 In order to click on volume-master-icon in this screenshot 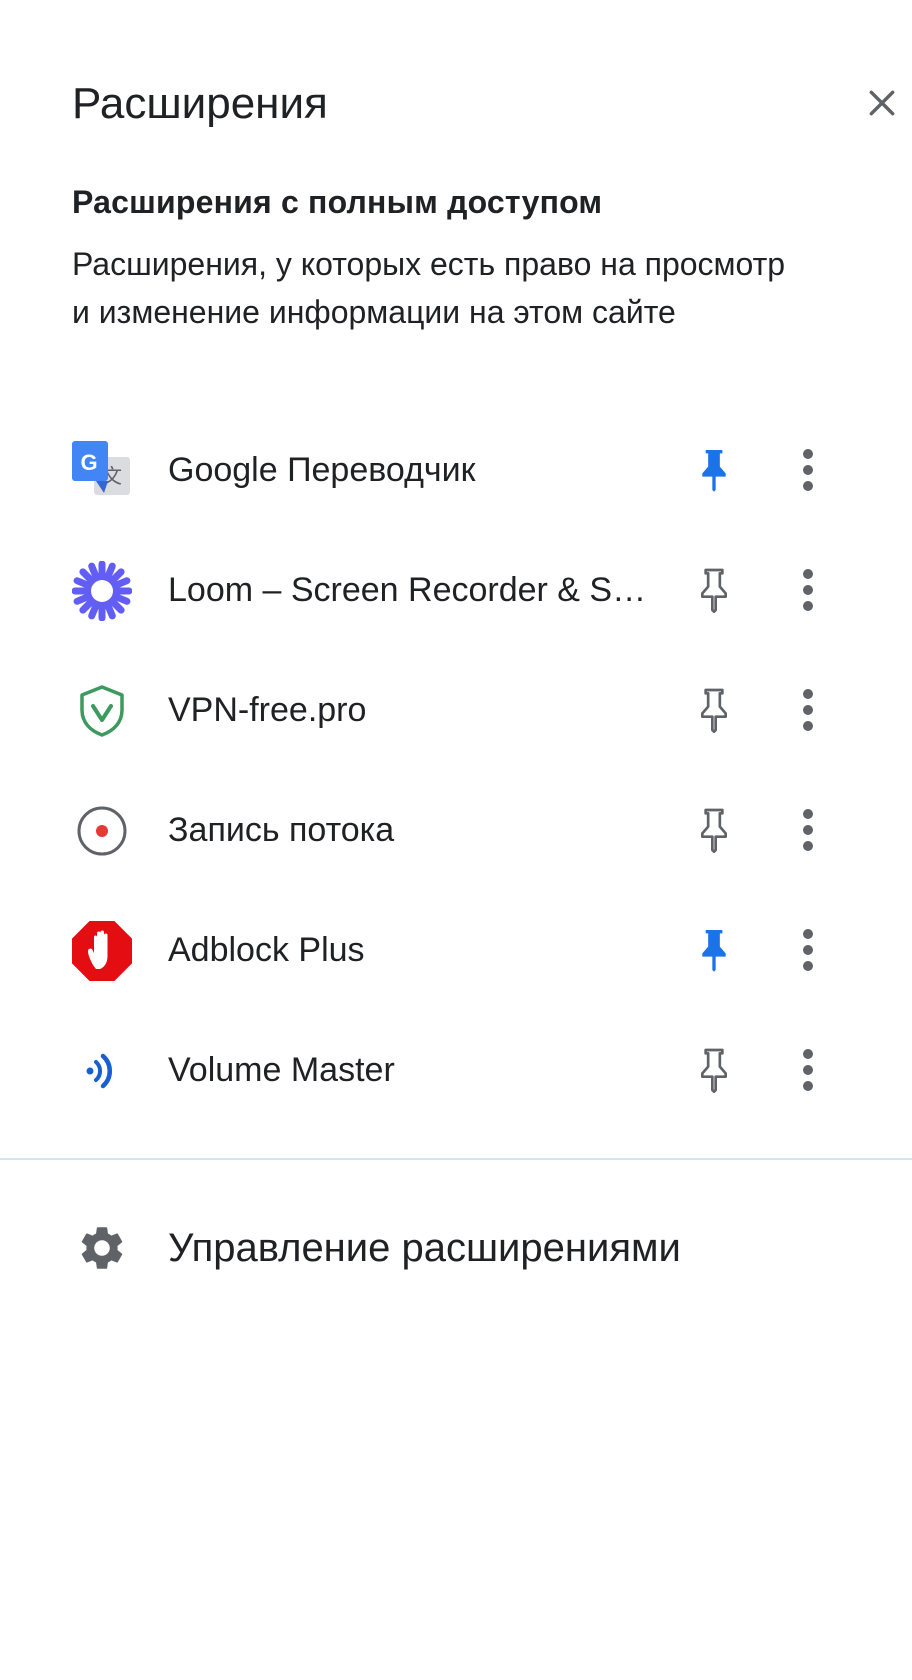, I will do `click(102, 1071)`.